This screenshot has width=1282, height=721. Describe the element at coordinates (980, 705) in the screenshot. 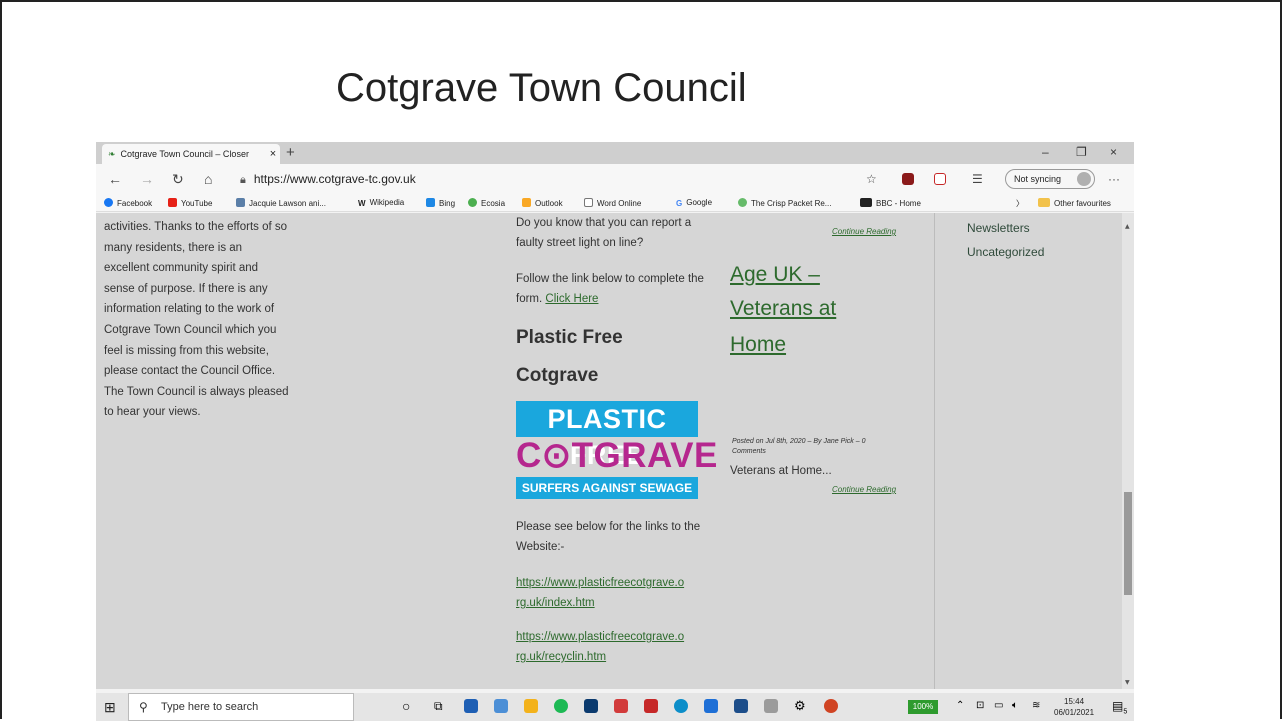

I see `meet-now-icon: ⊡` at that location.